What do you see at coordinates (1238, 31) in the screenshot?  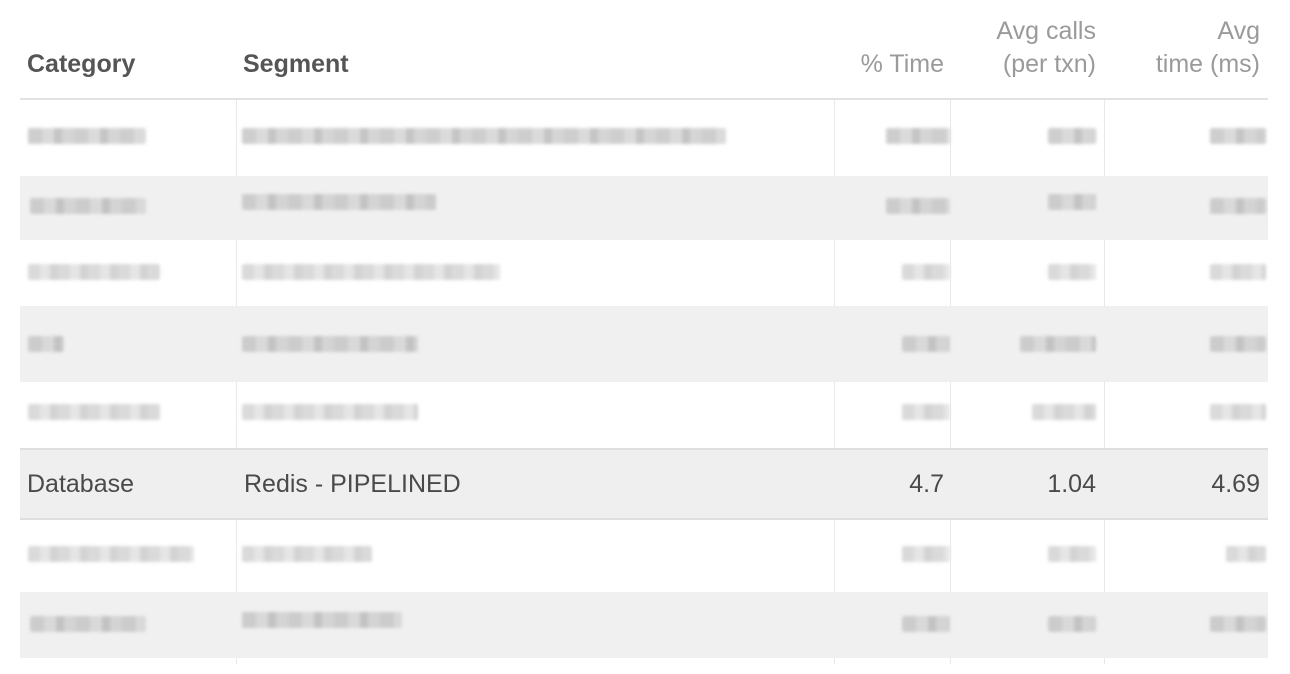 I see `header-avg-time-line1: Avg` at bounding box center [1238, 31].